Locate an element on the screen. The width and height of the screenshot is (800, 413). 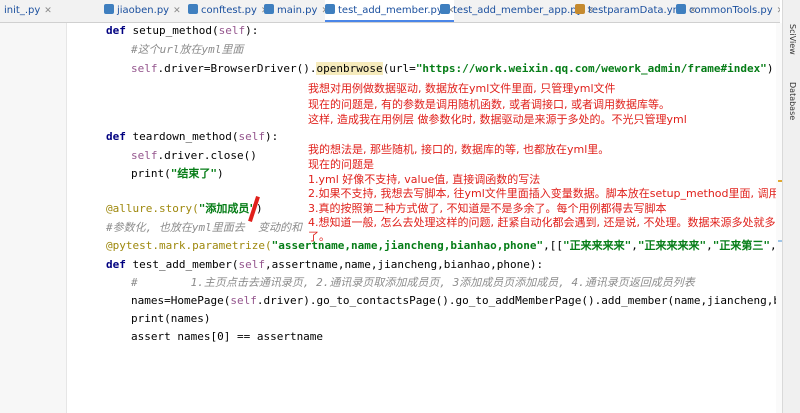
code-text: setup_method( is located at coordinates (172, 30).